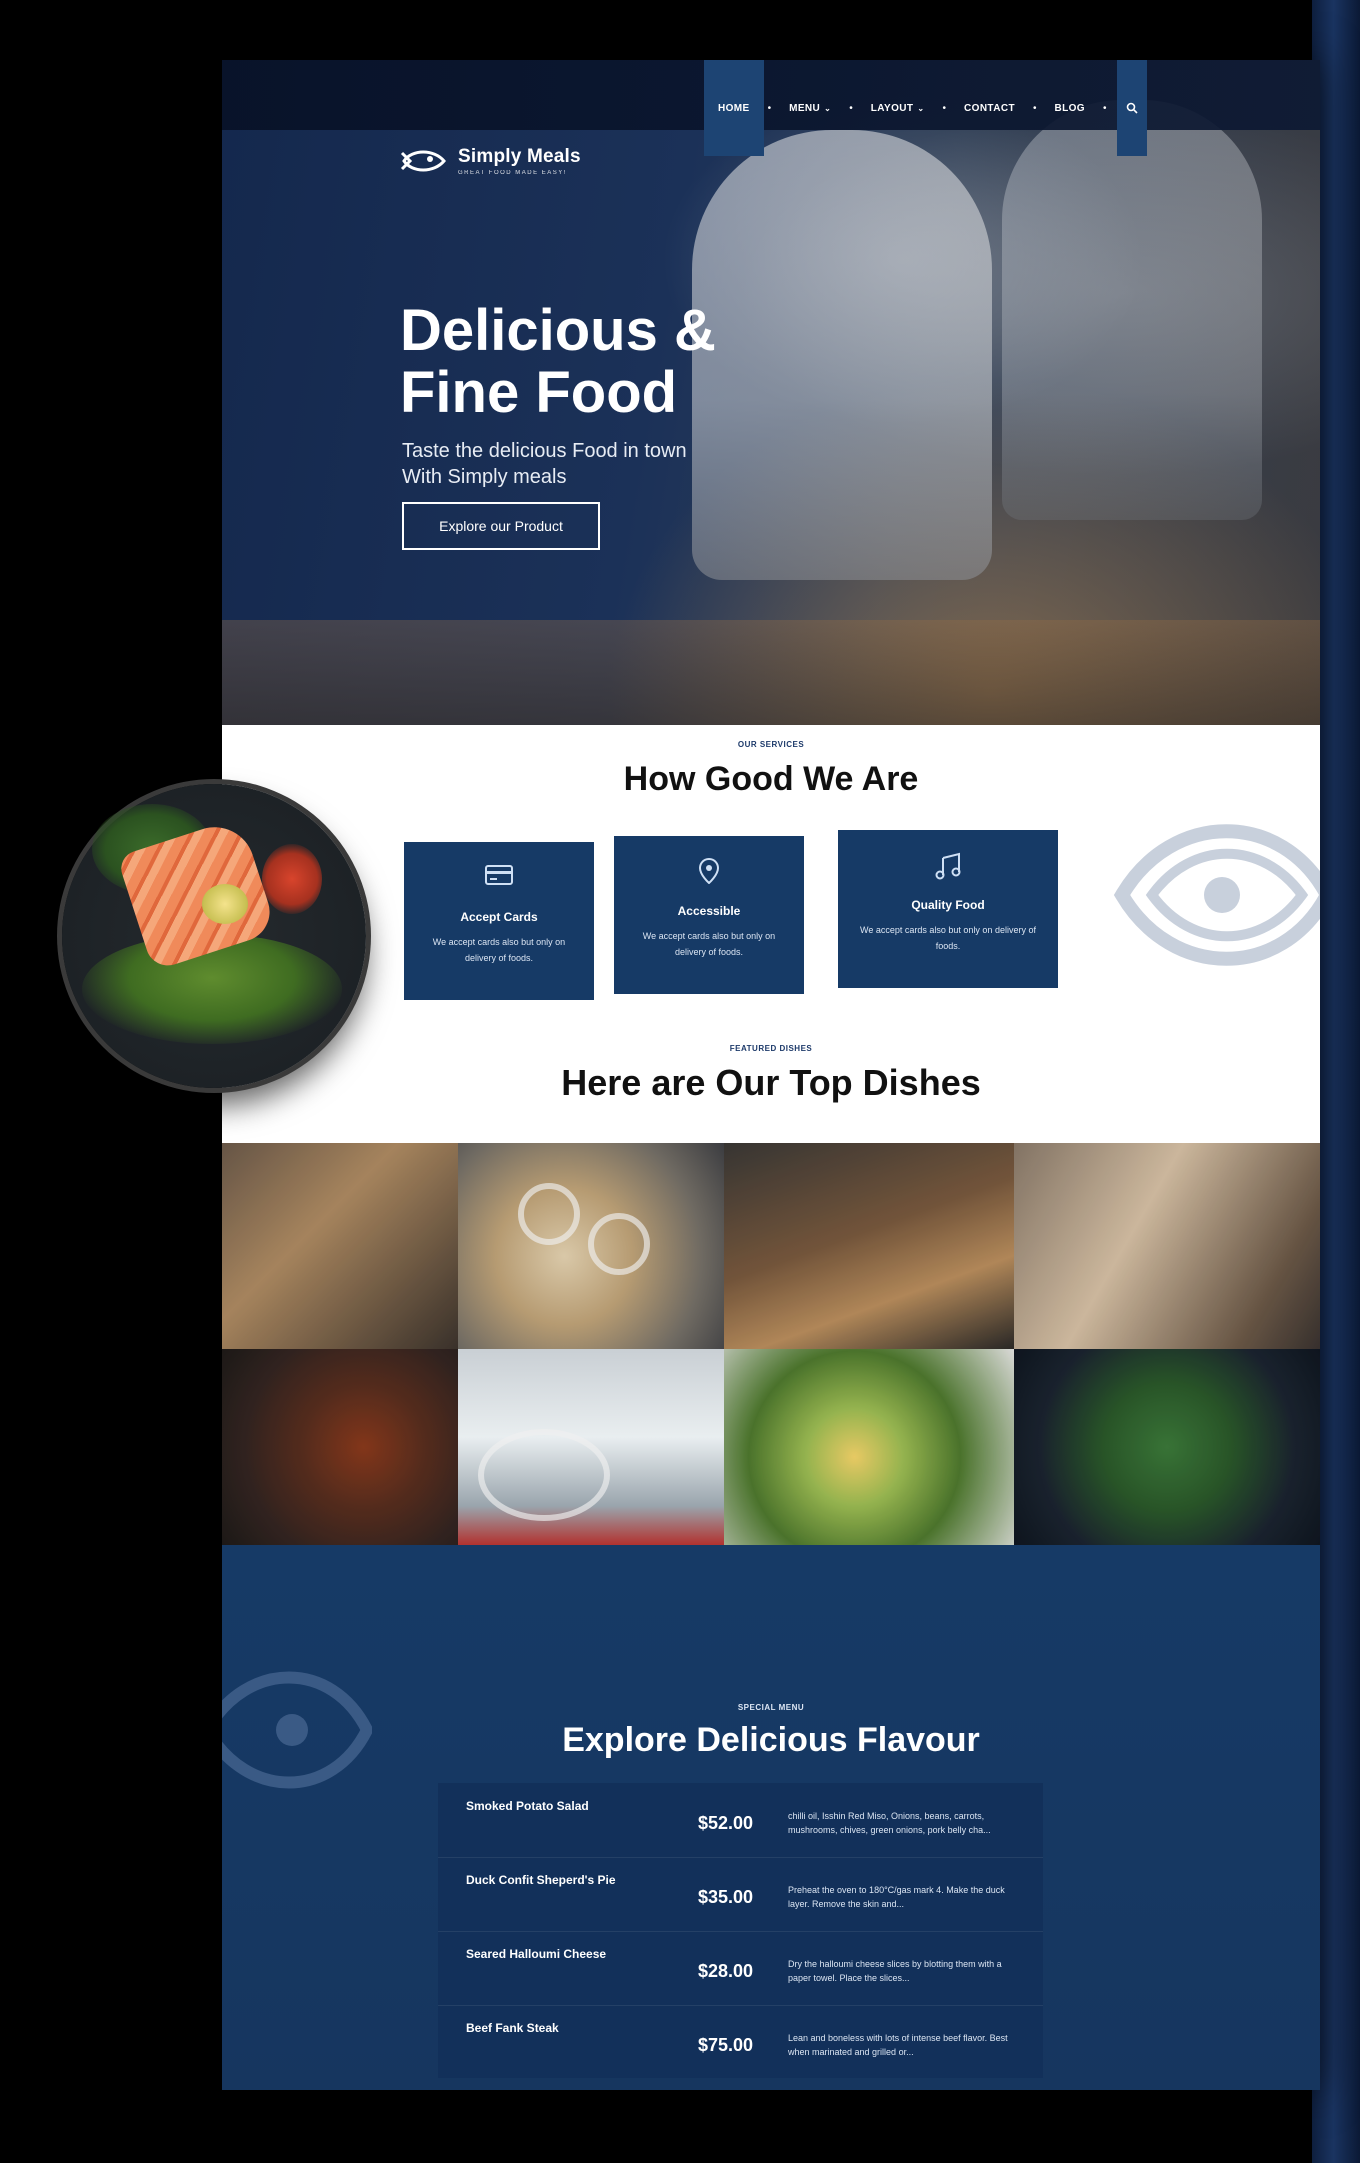  I want to click on menu-item-name: Smoked Potato Salad, so click(527, 1806).